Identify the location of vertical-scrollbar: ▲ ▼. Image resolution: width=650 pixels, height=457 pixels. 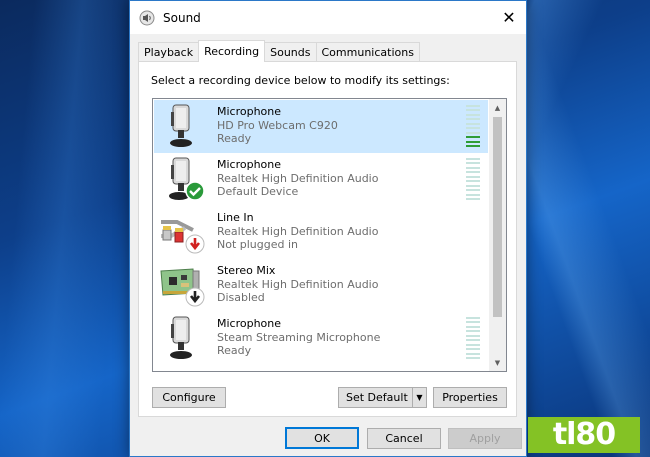
(497, 235).